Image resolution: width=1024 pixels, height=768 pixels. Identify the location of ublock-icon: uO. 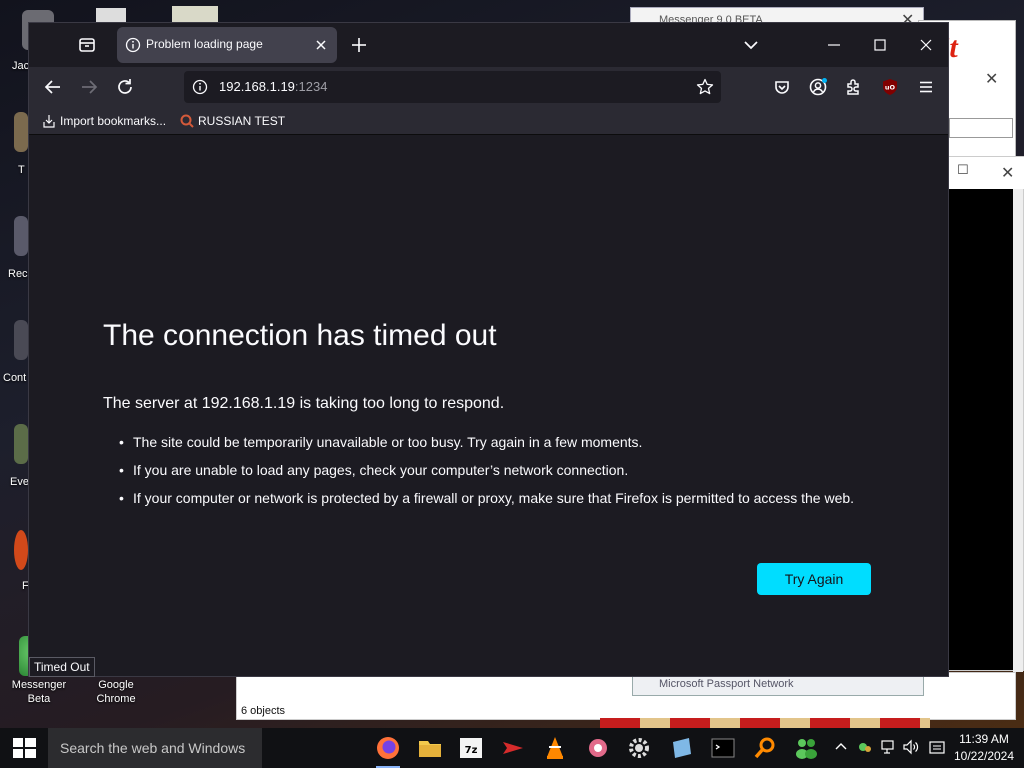
(890, 87).